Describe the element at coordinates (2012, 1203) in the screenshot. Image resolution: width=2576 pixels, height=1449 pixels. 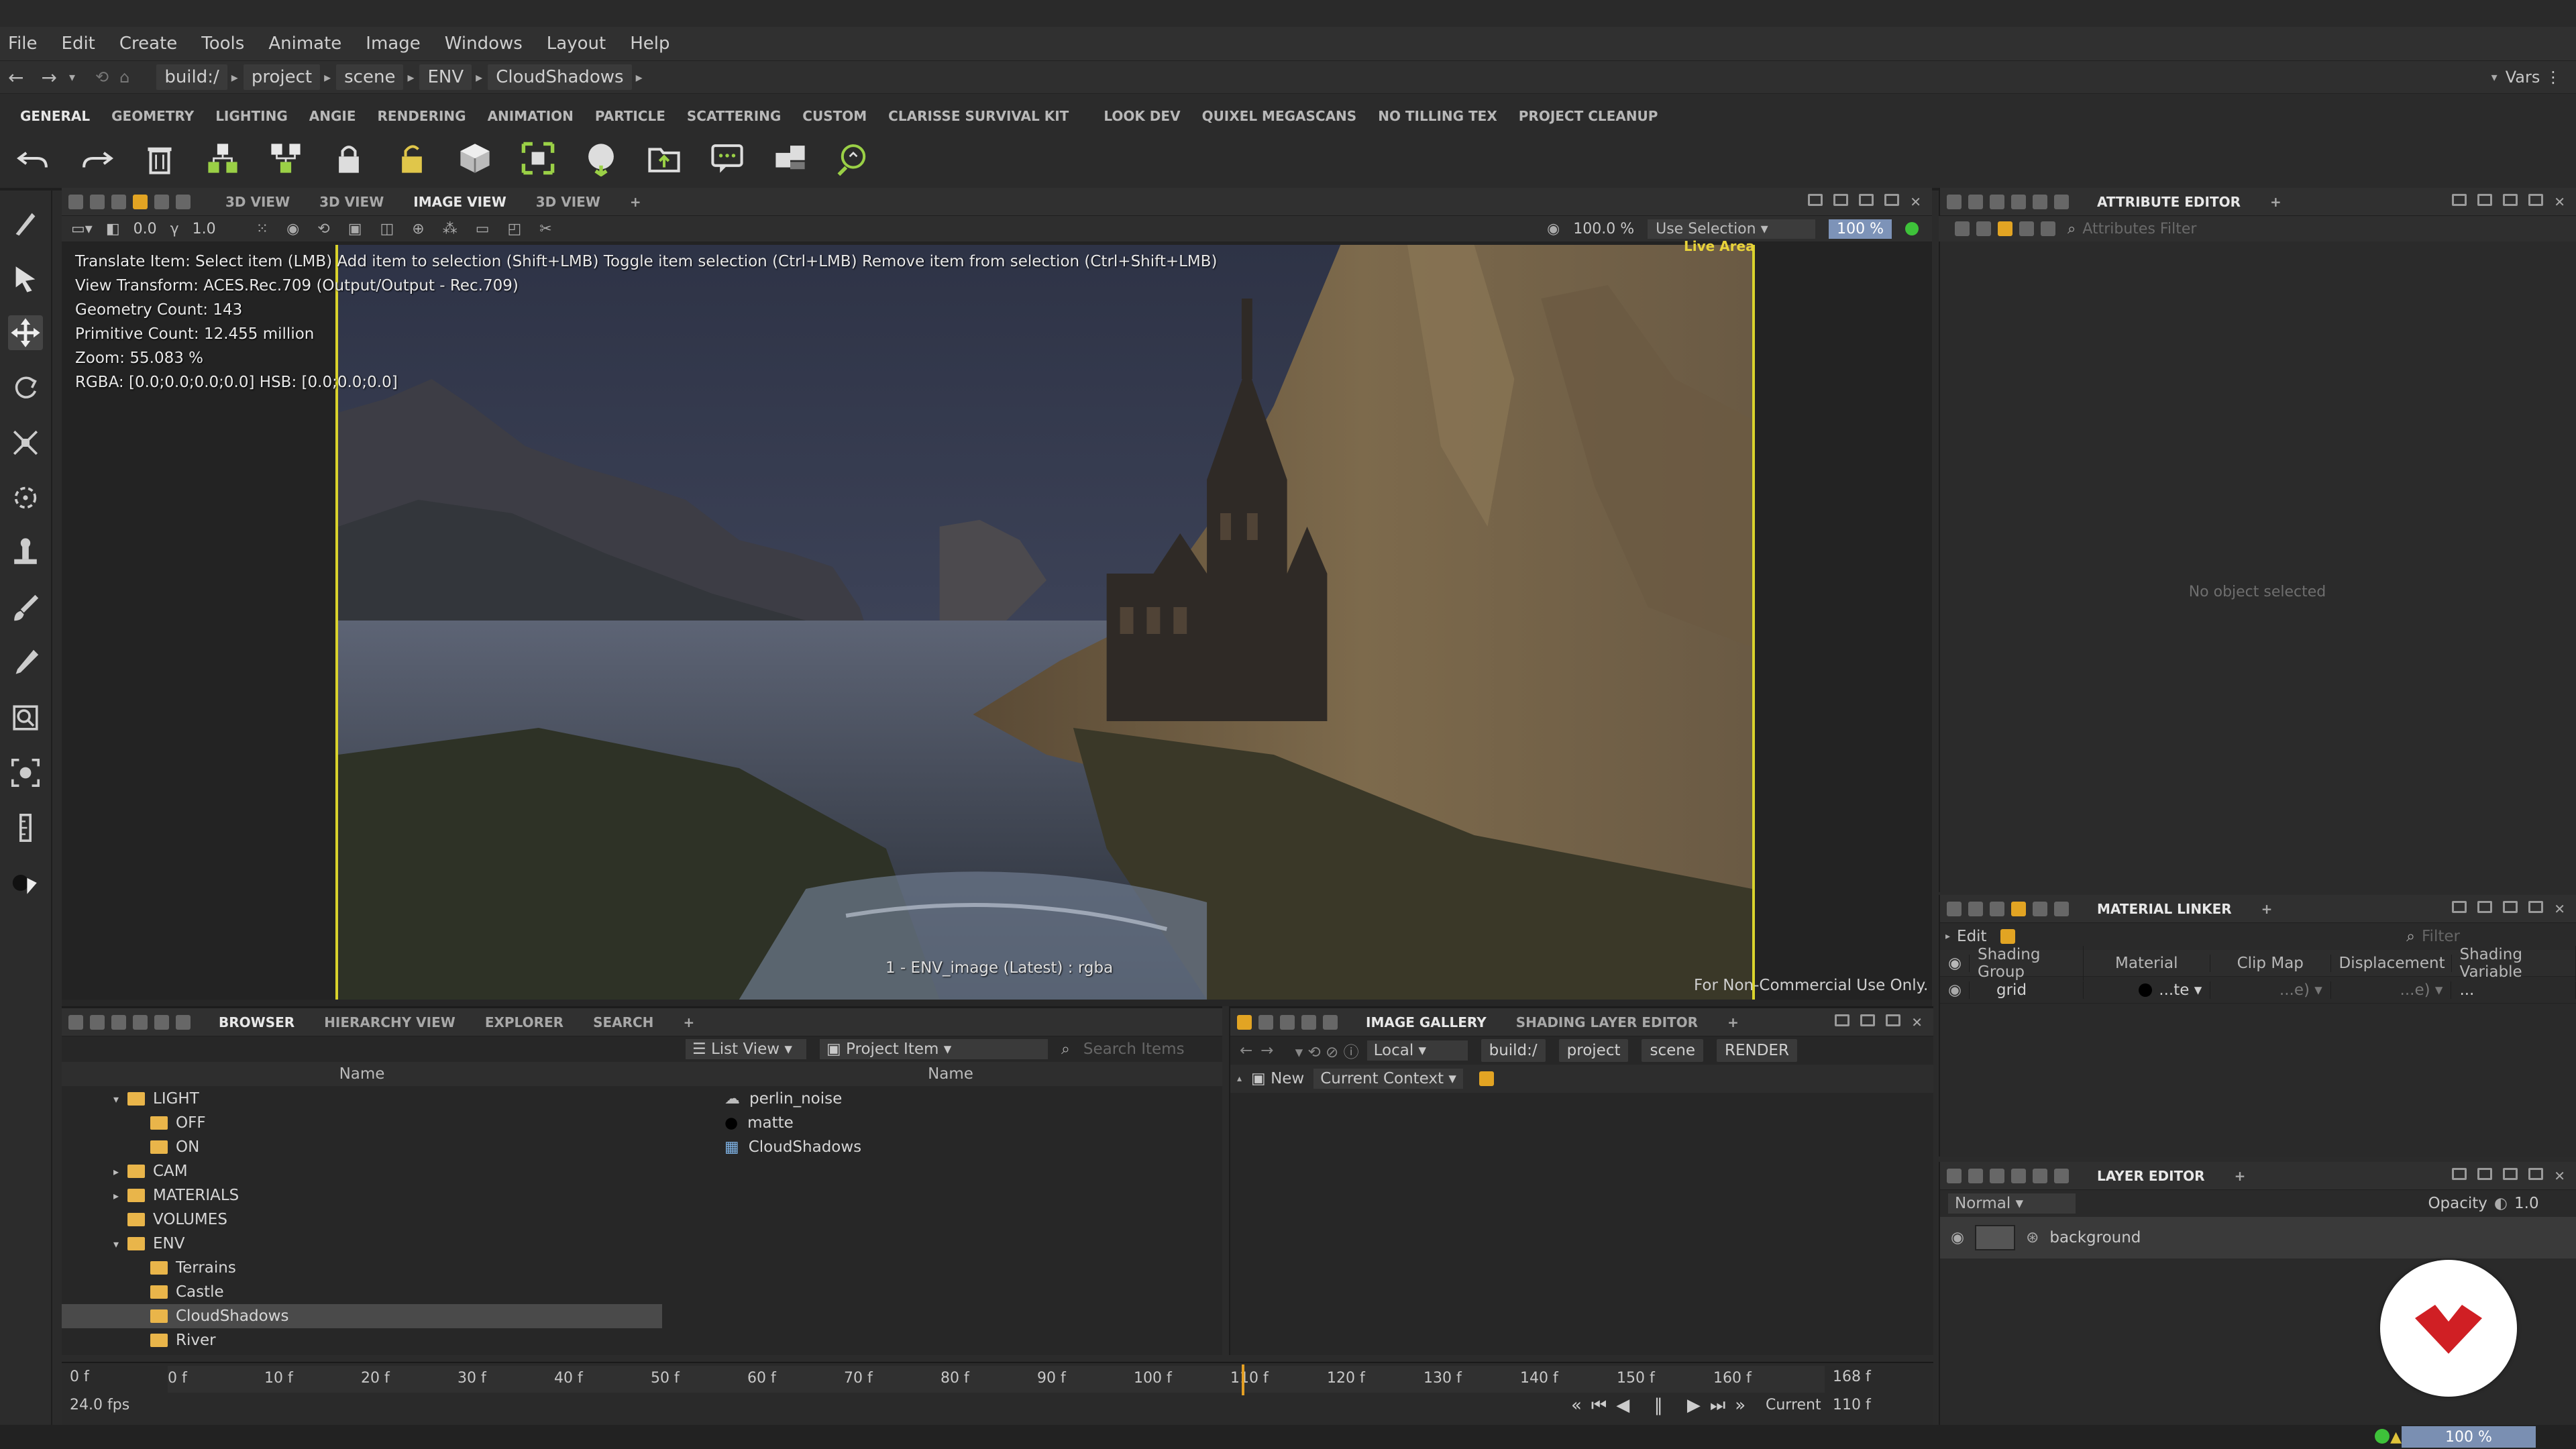
I see `blend-mode-dropdown: Normal ▾` at that location.